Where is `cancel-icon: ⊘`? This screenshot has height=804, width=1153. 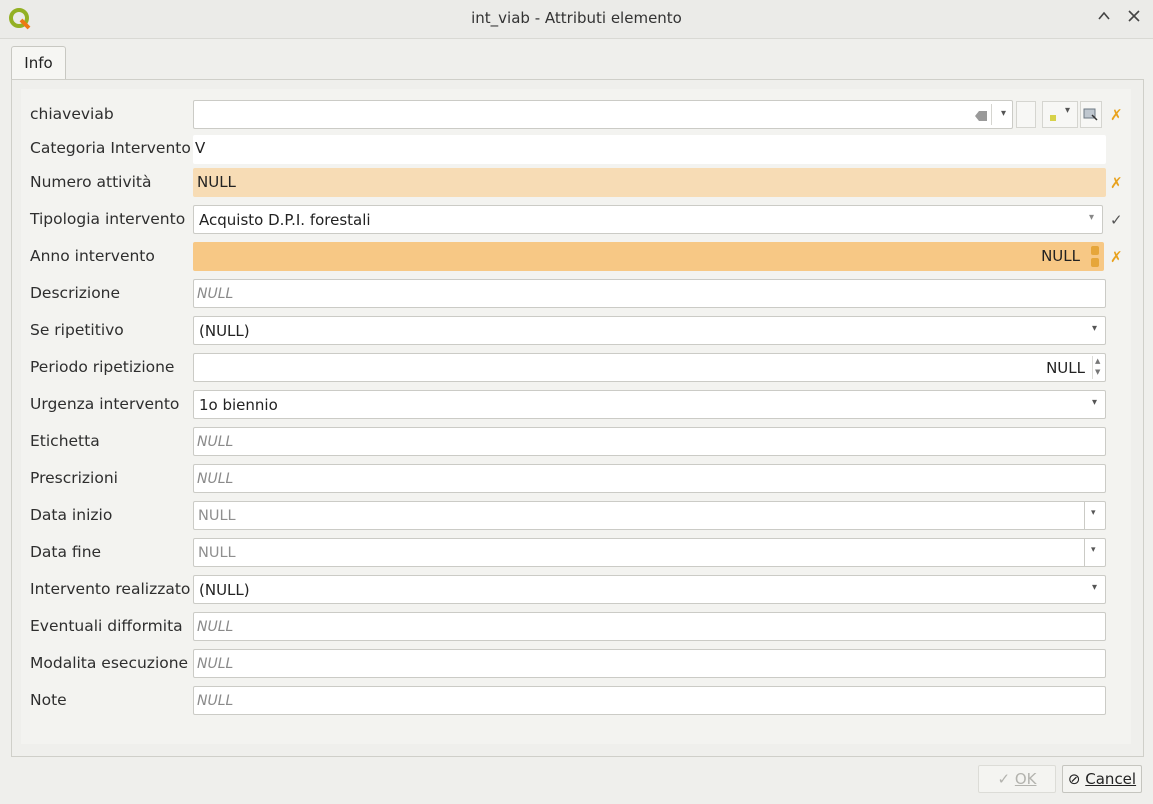 cancel-icon: ⊘ is located at coordinates (1074, 779).